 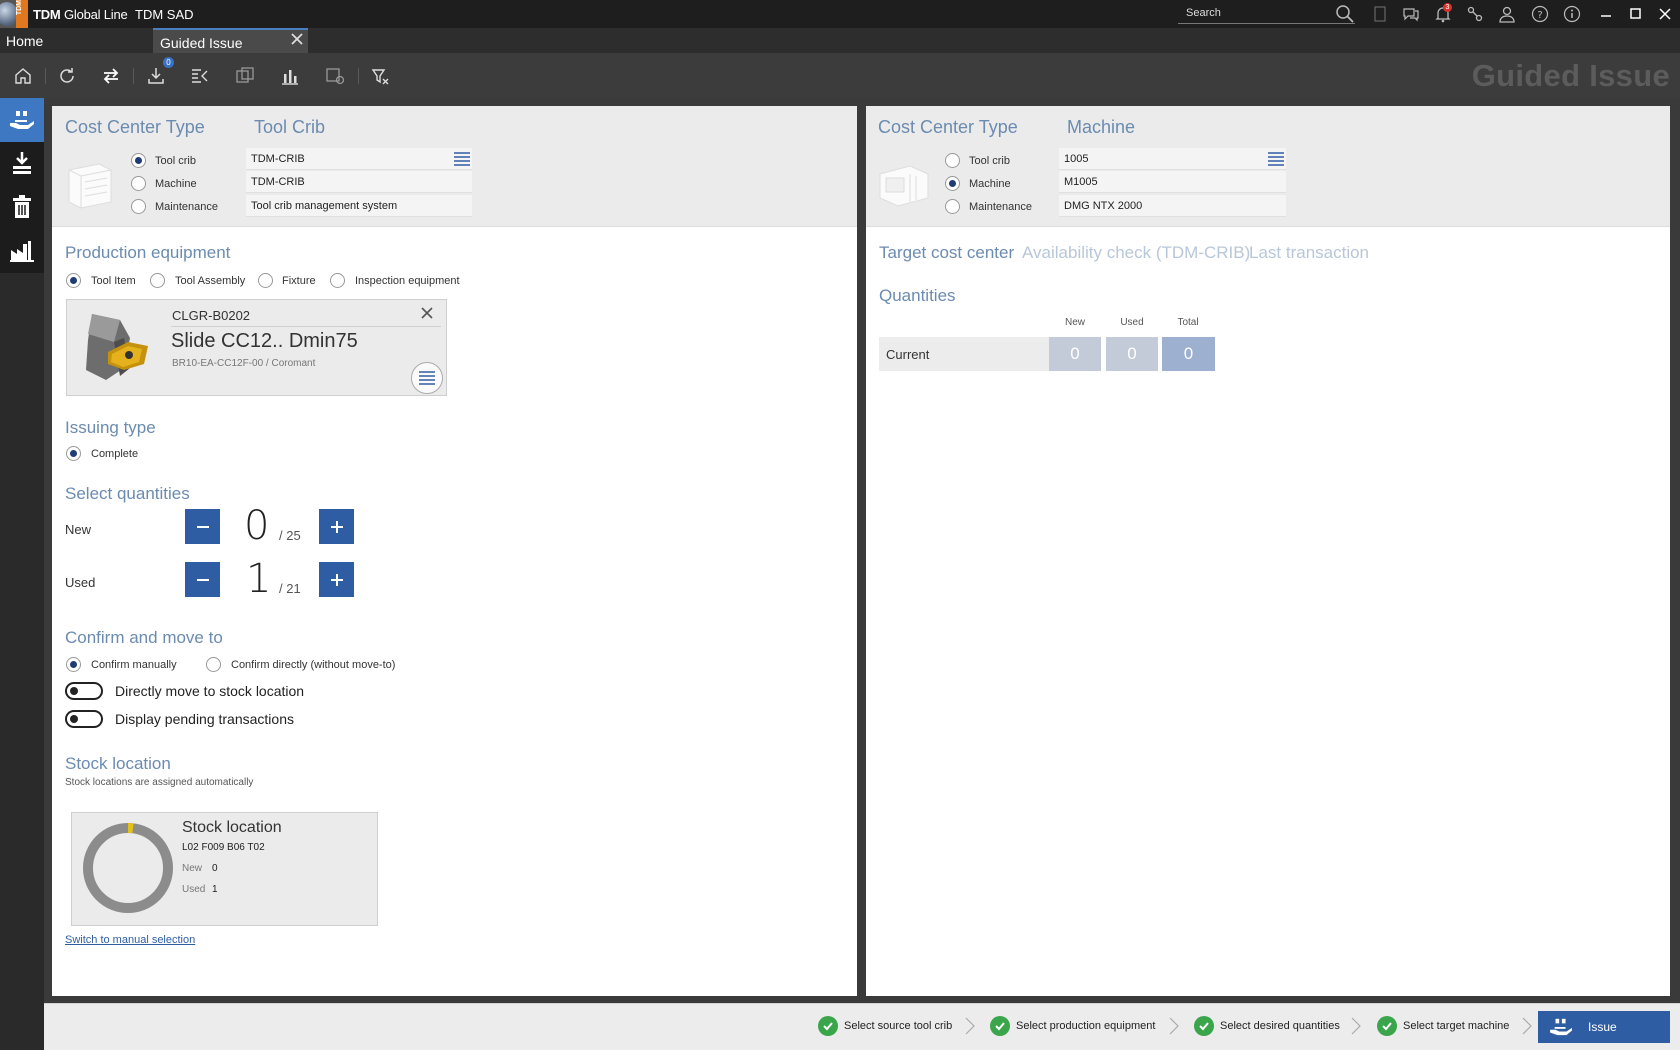 I want to click on decrement-new-button, so click(x=202, y=526).